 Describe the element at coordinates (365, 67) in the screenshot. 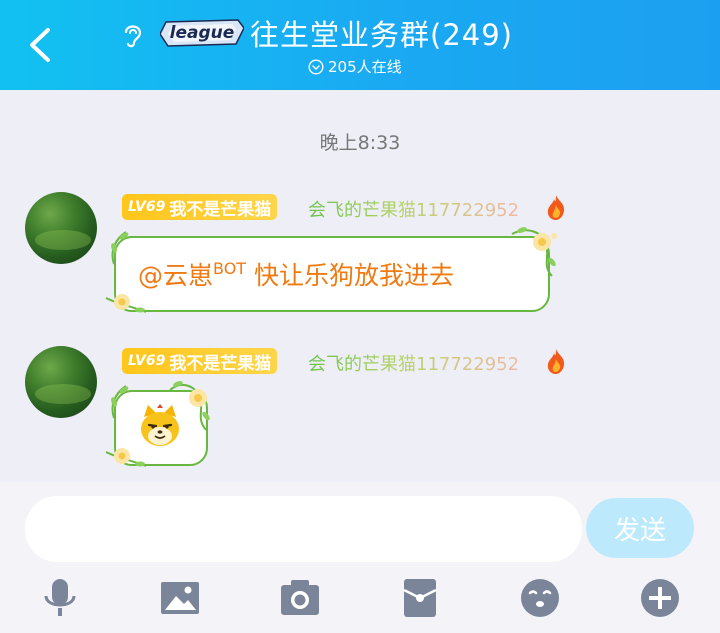

I see `online-count-text: 205人在线` at that location.